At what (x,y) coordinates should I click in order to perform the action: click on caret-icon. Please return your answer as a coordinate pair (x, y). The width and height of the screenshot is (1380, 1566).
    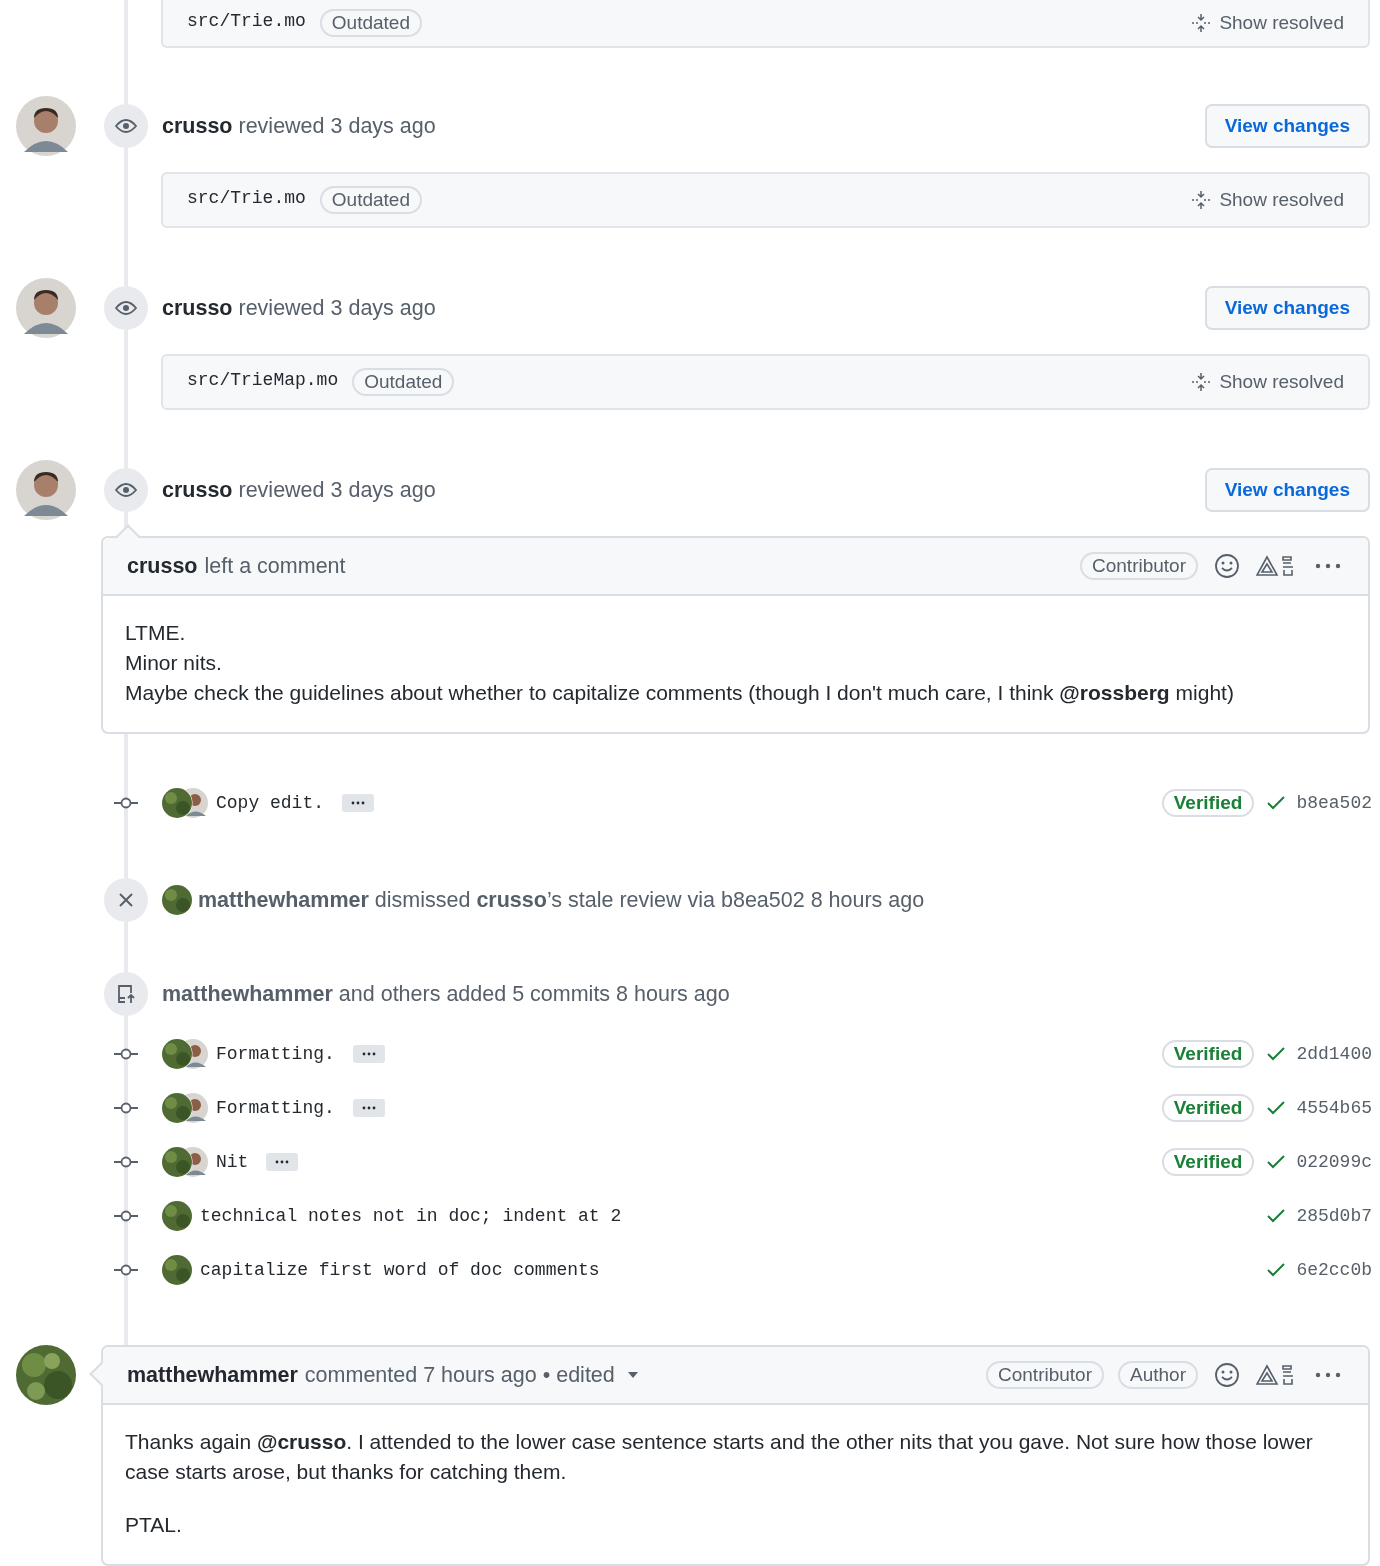
    Looking at the image, I should click on (632, 1375).